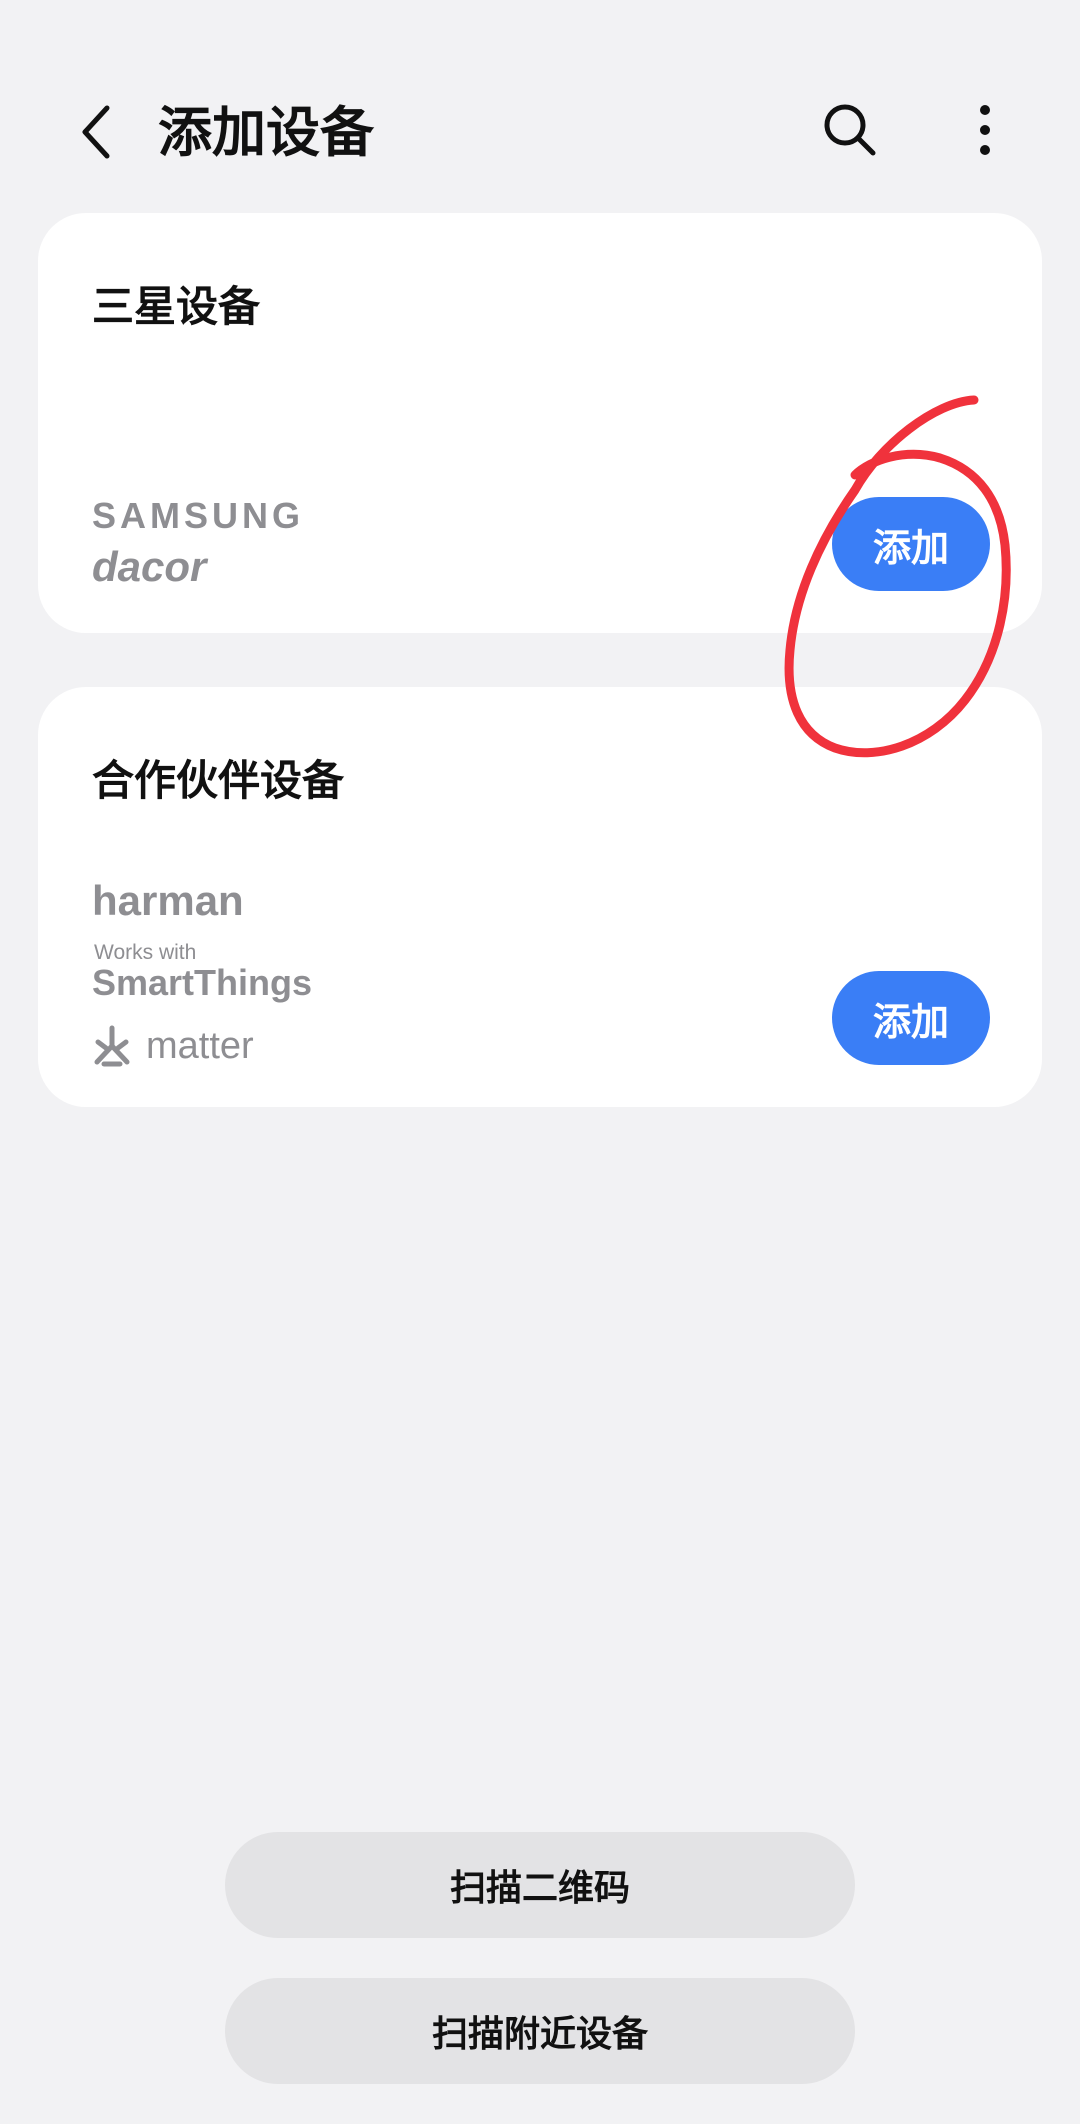 The width and height of the screenshot is (1080, 2124). What do you see at coordinates (266, 132) in the screenshot?
I see `page-title: 添加设备` at bounding box center [266, 132].